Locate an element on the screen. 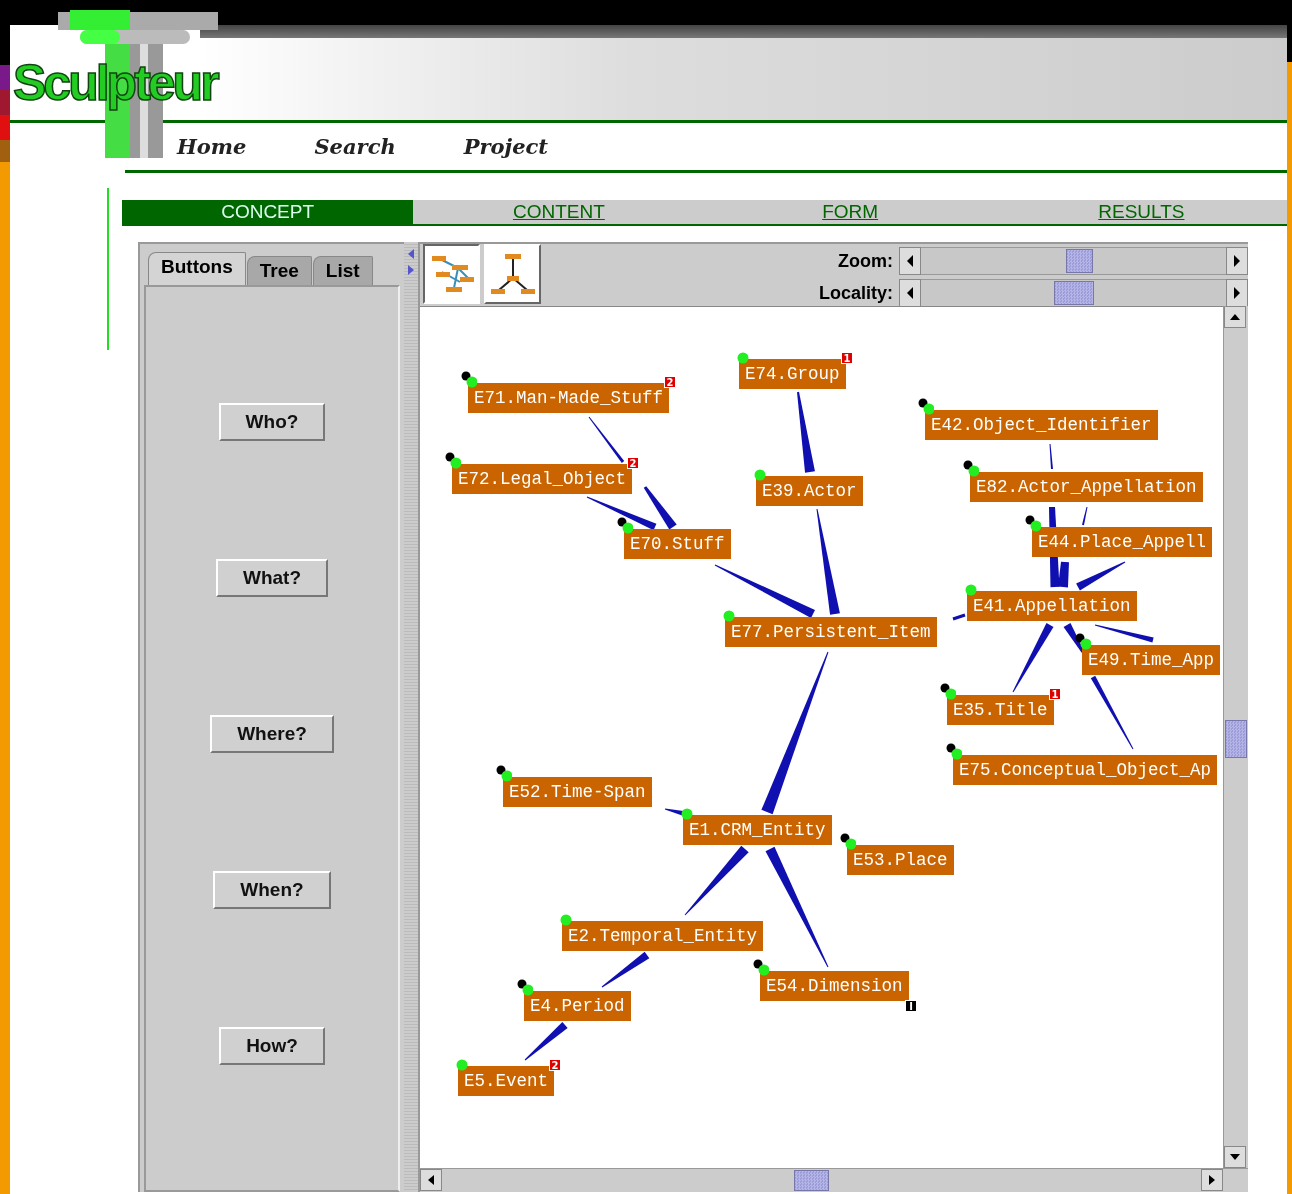  graph-node: E53.Place is located at coordinates (900, 860).